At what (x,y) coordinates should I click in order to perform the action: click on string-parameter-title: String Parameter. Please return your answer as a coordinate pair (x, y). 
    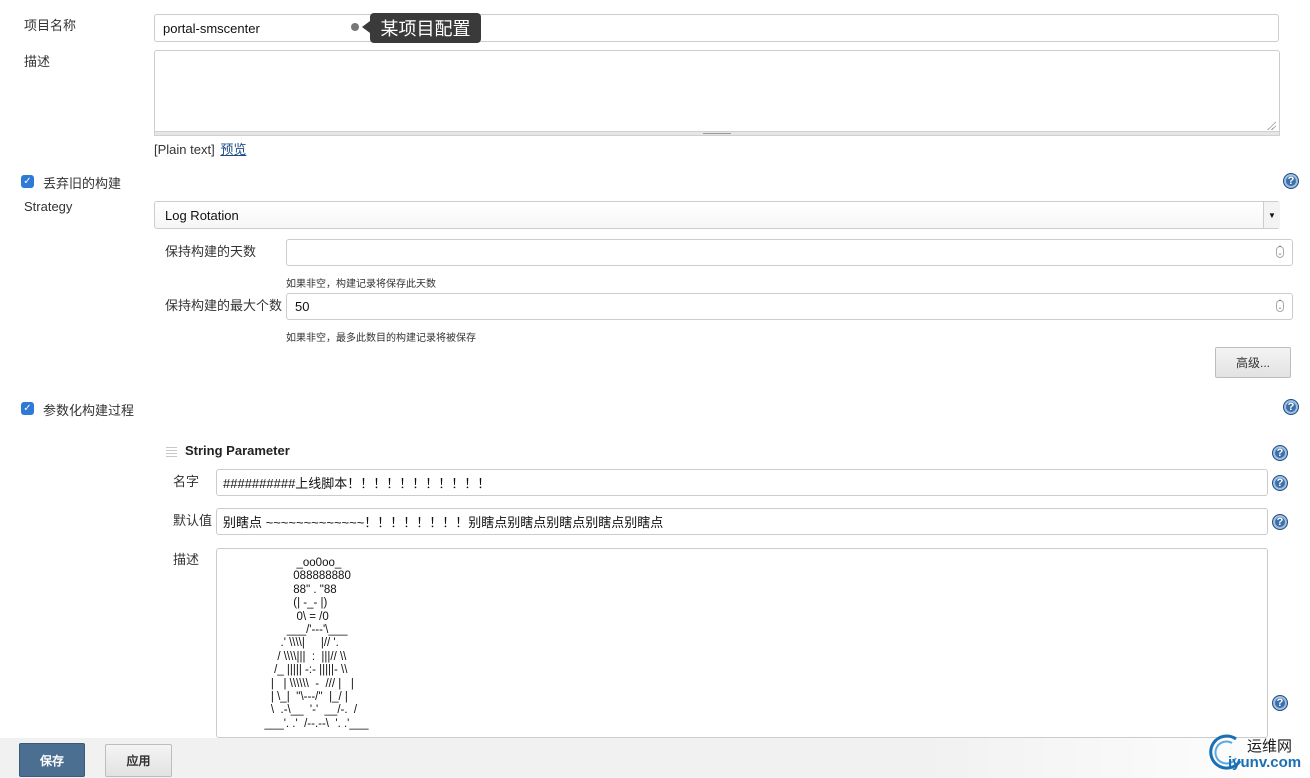
    Looking at the image, I should click on (237, 450).